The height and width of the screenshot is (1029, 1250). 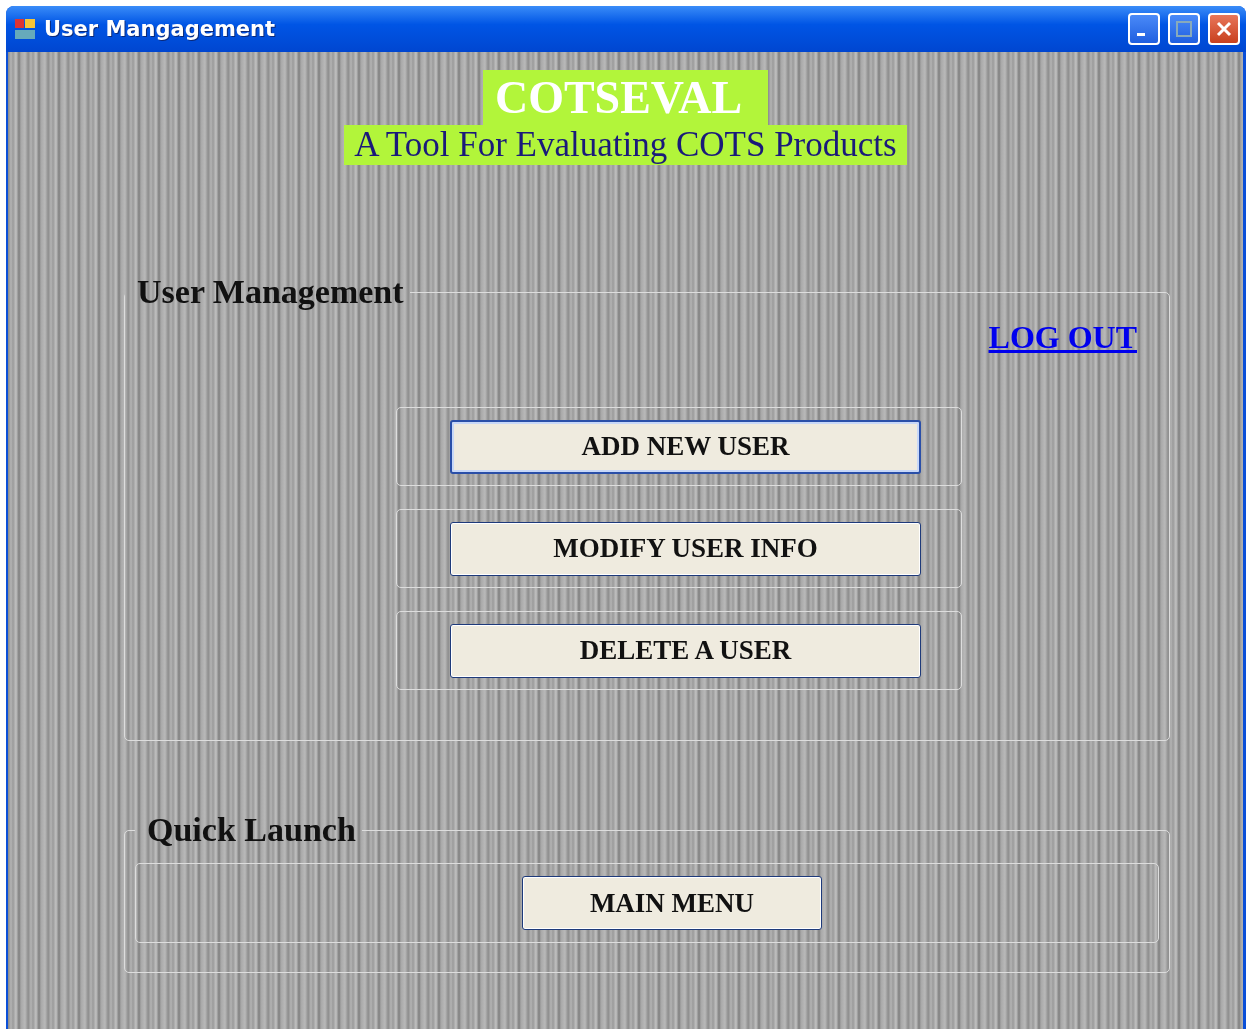 What do you see at coordinates (1062, 337) in the screenshot?
I see `logout-link: LOG OUT` at bounding box center [1062, 337].